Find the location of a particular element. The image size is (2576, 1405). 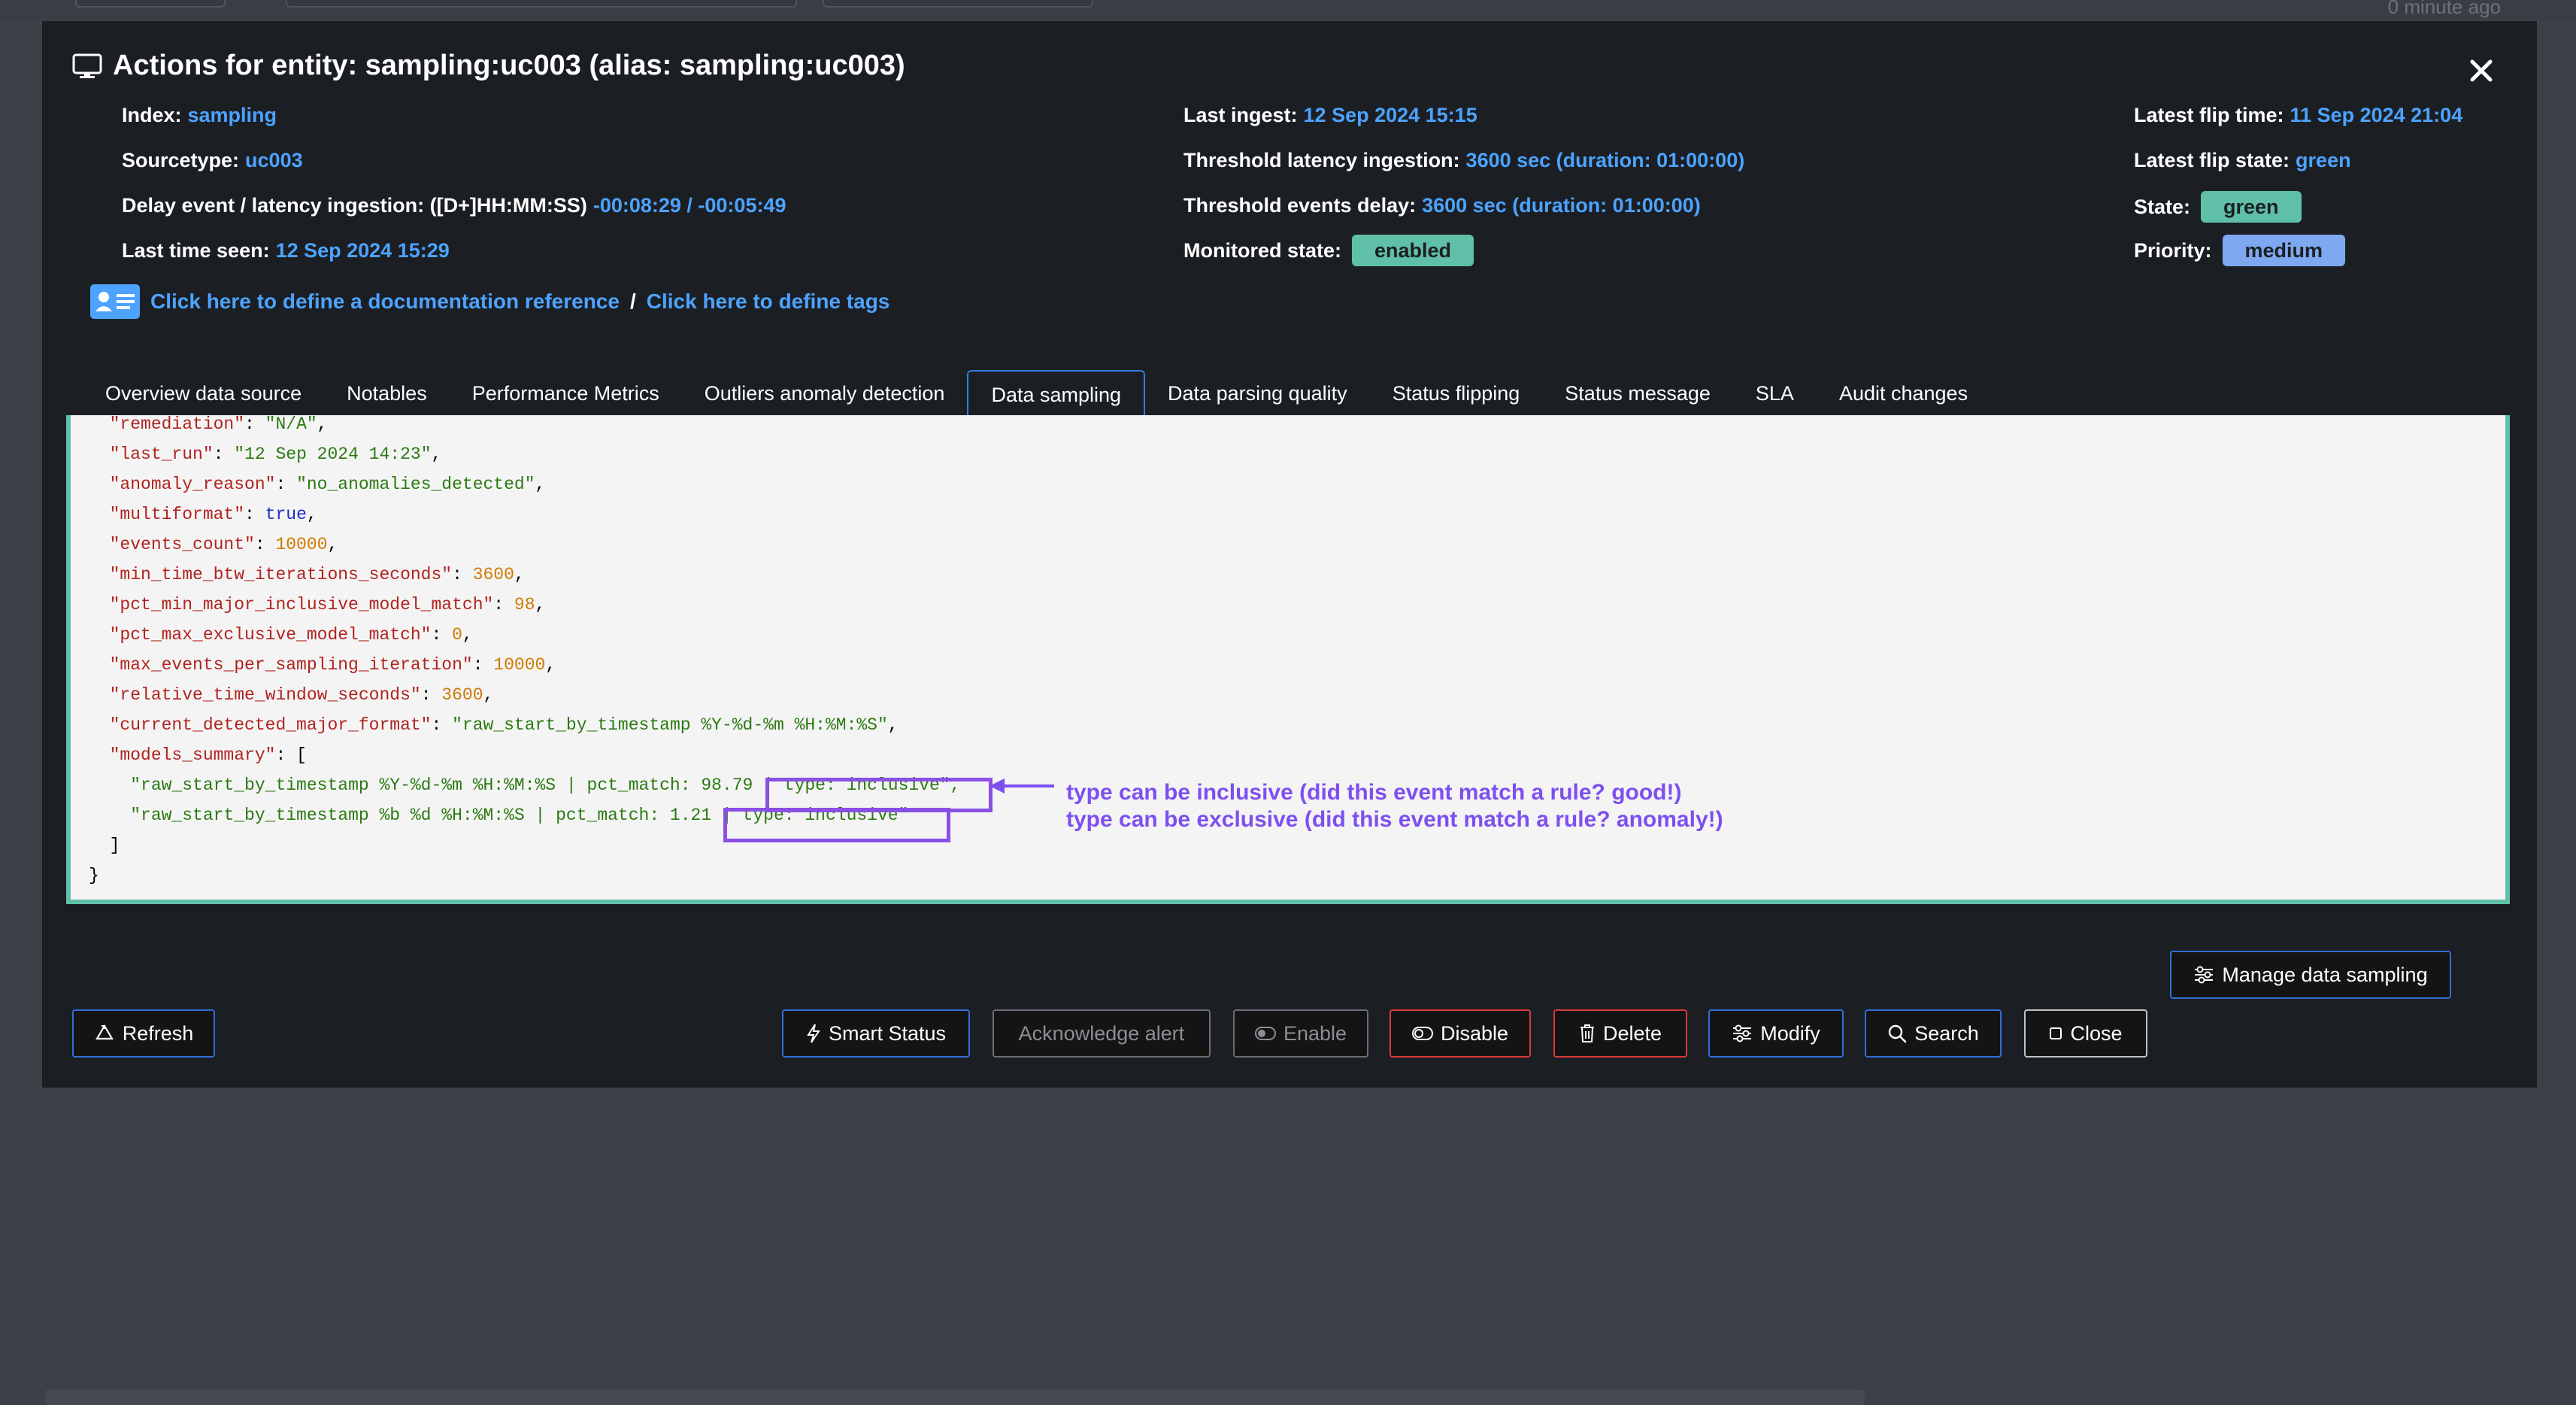

acknowledge-alert-label: Acknowledge alert is located at coordinates (1101, 1033).